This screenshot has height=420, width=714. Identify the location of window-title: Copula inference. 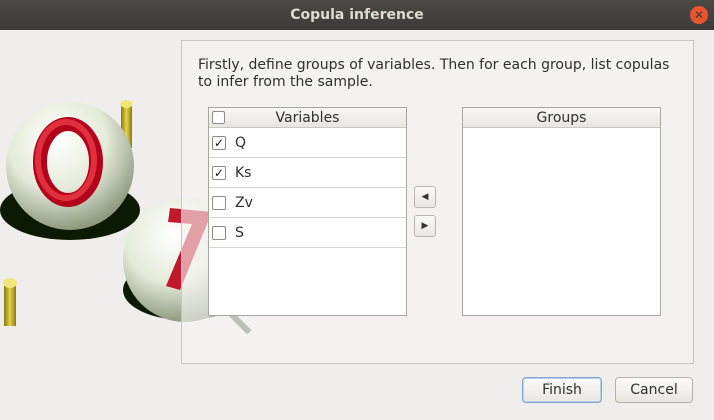
(357, 15).